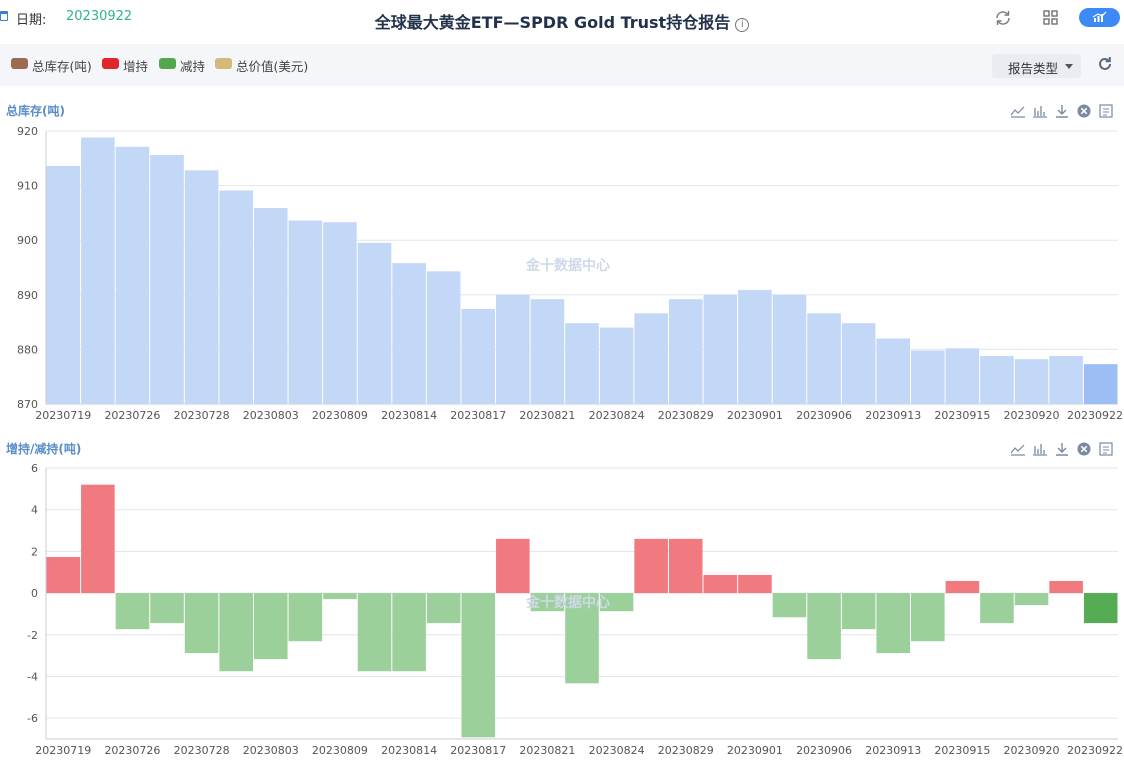 This screenshot has height=765, width=1124. I want to click on x-tick-label: 20230809, so click(340, 415).